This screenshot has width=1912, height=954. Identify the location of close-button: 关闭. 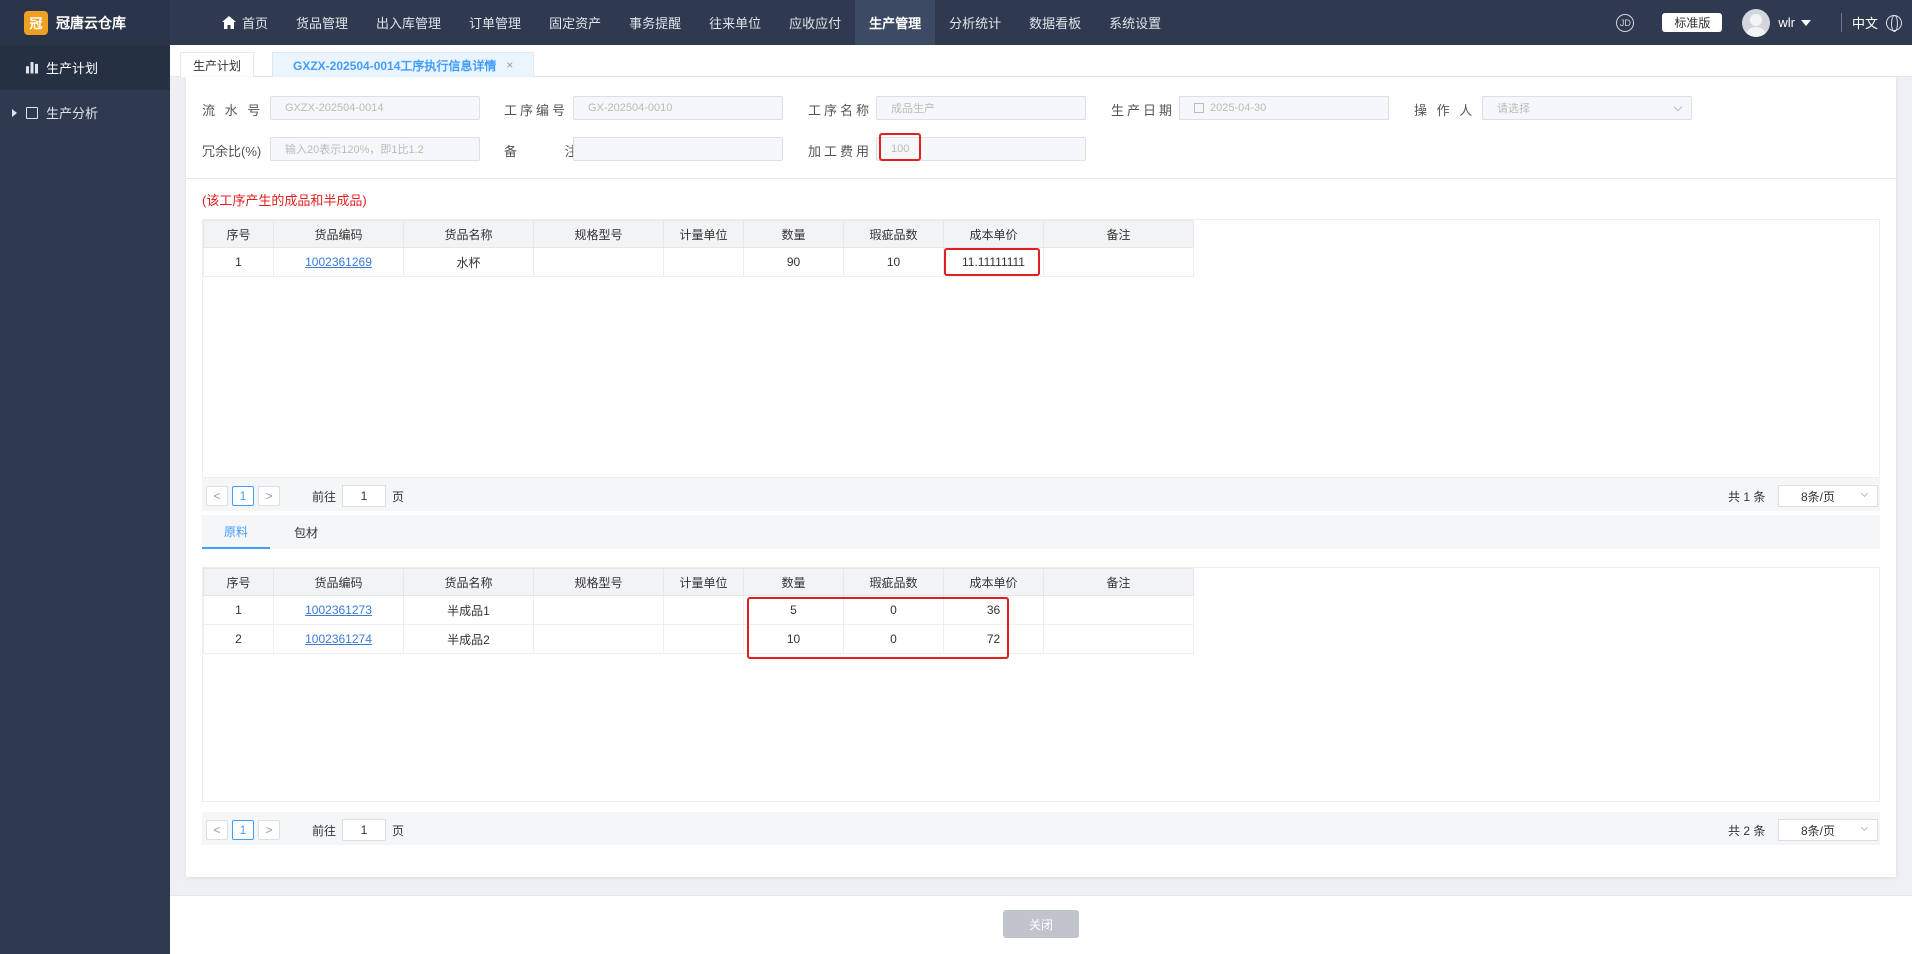
(1041, 924).